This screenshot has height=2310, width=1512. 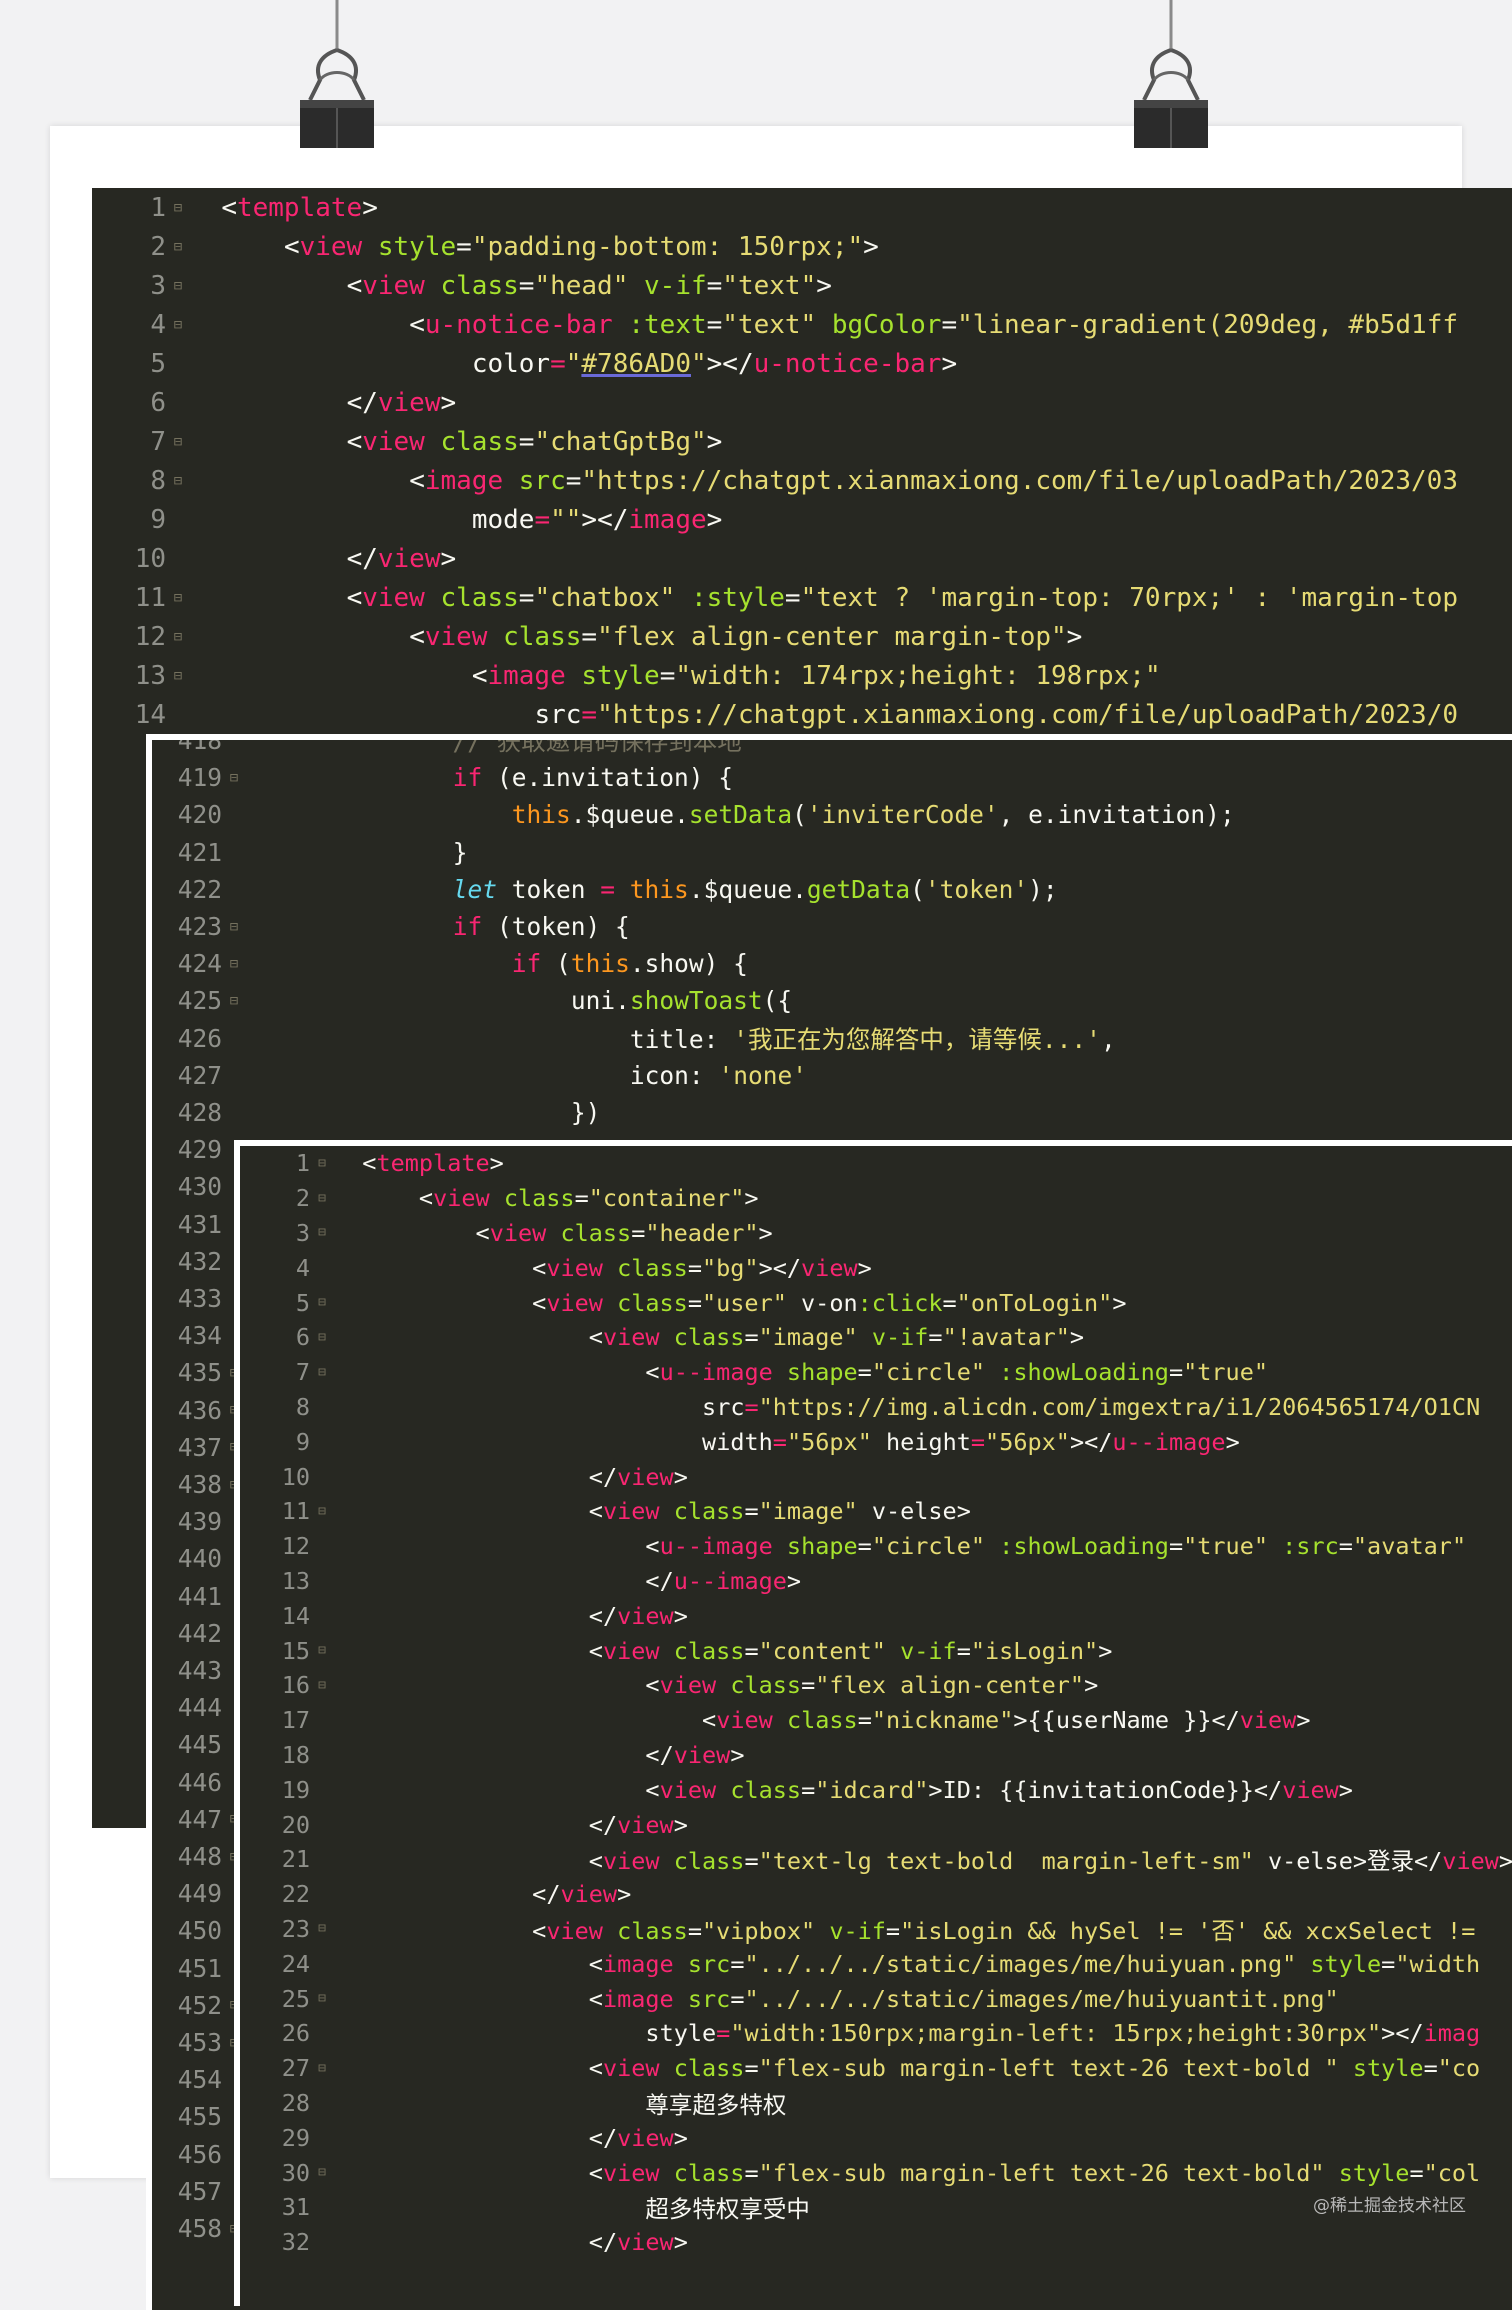 What do you see at coordinates (199, 1968) in the screenshot?
I see `line-number: 451` at bounding box center [199, 1968].